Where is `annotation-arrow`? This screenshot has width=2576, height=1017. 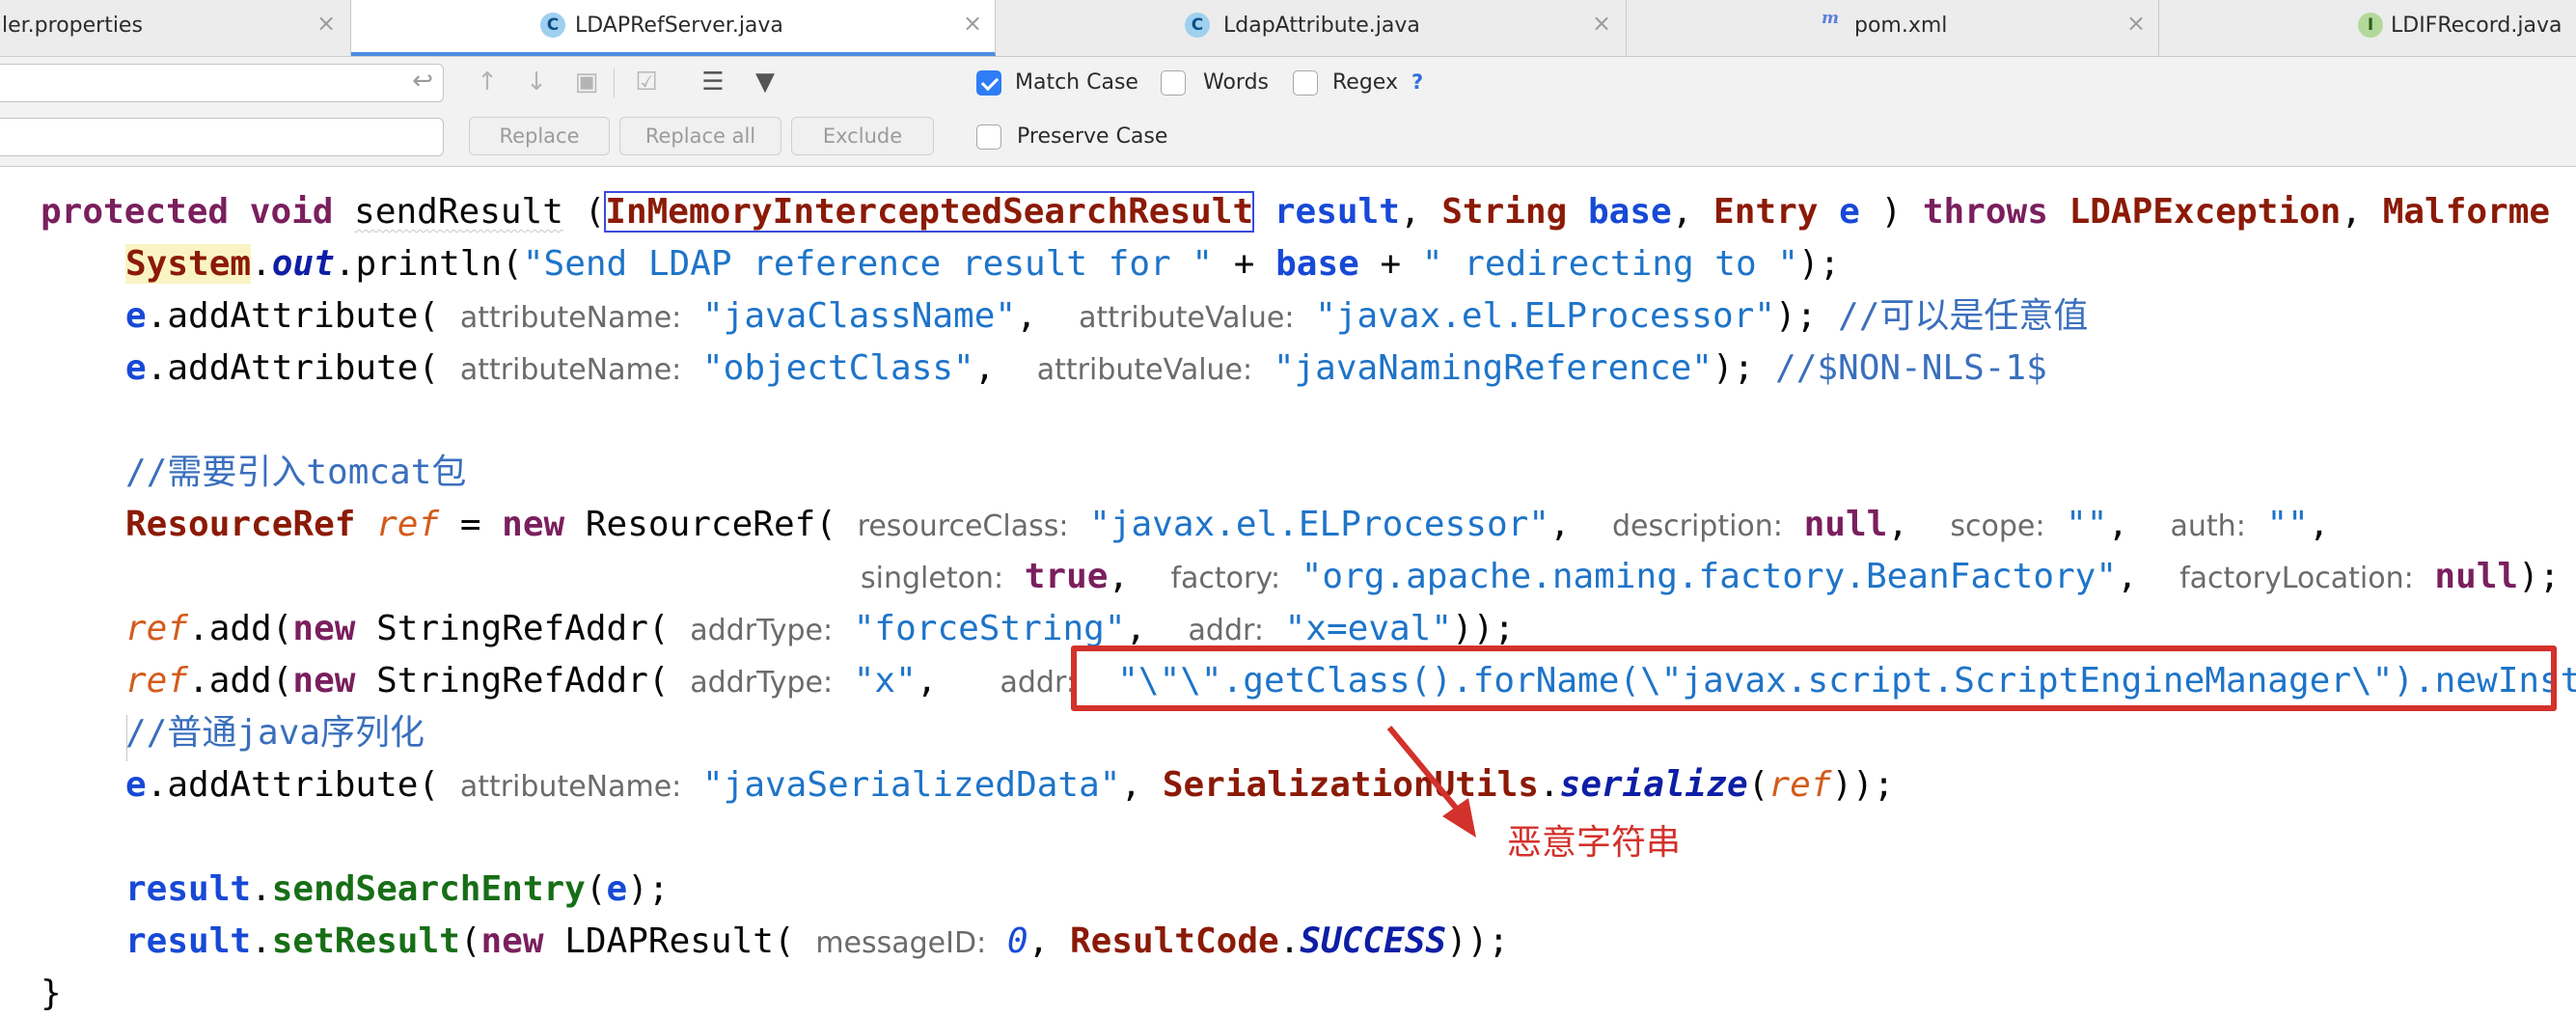 annotation-arrow is located at coordinates (1431, 782).